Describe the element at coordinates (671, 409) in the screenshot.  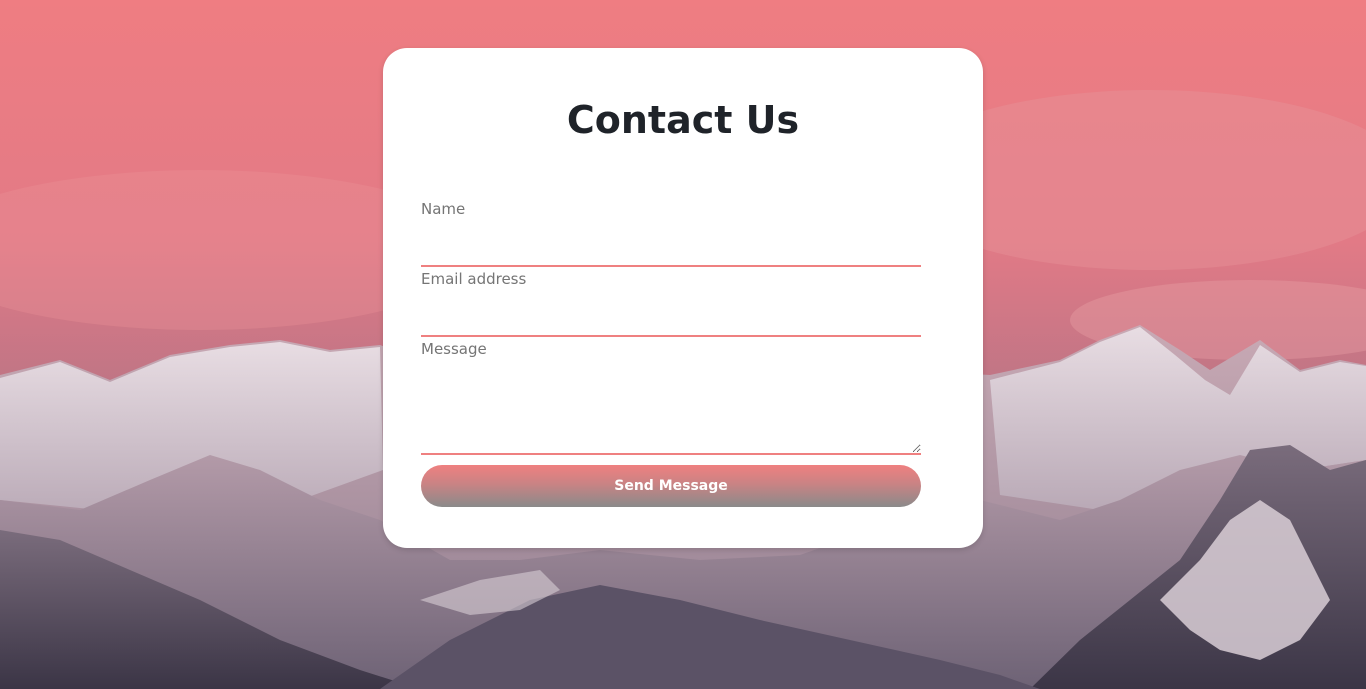
I see `message-textarea` at that location.